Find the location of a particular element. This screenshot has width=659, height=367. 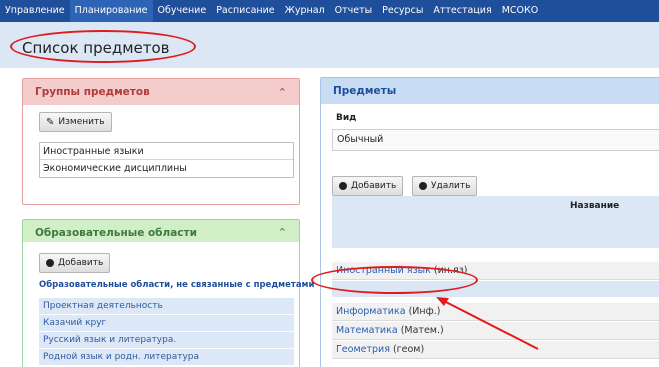

add-area-button: Добавить is located at coordinates (75, 263).